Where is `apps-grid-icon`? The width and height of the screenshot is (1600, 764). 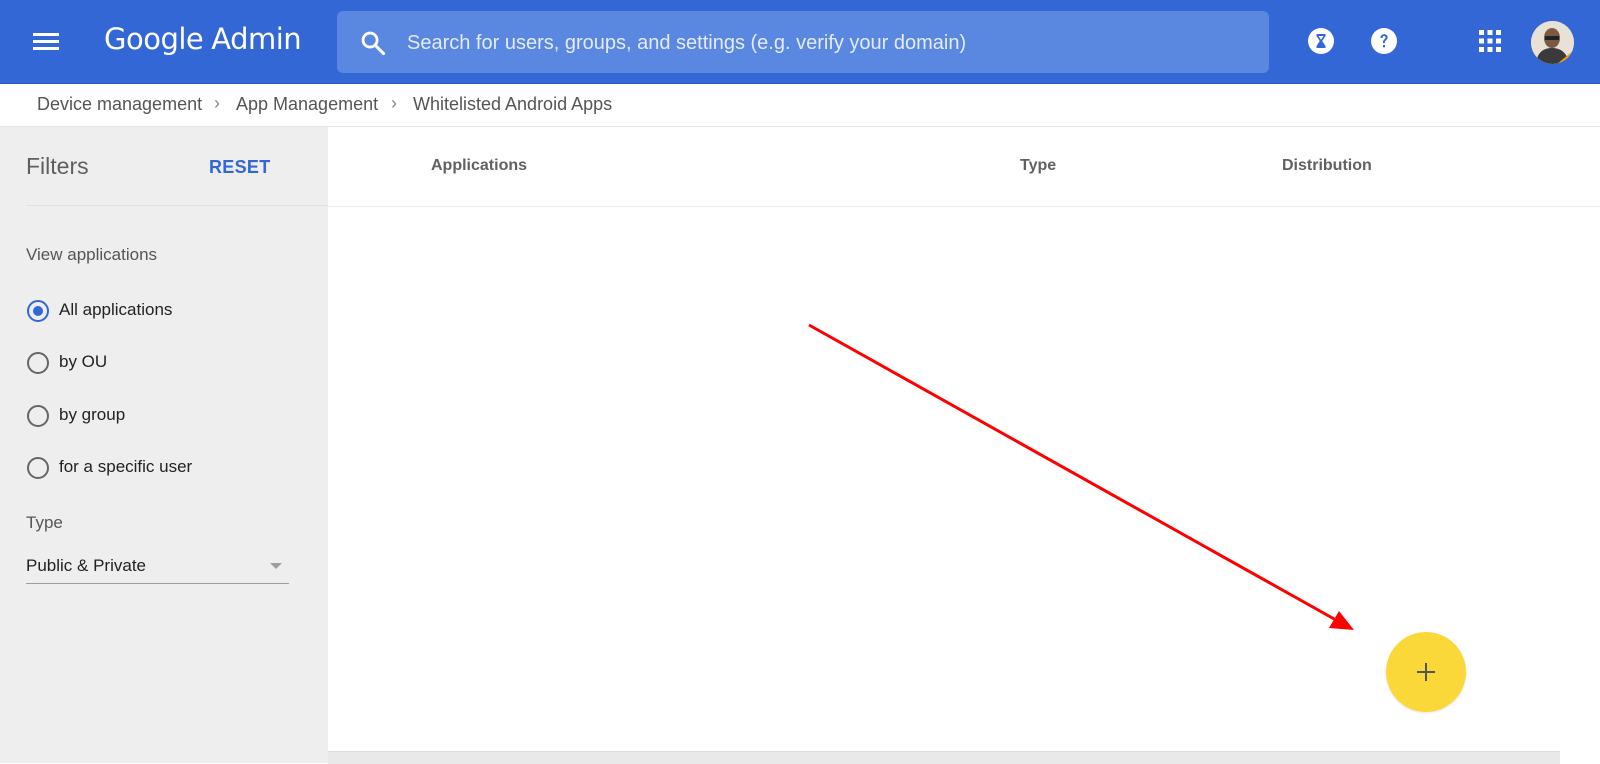 apps-grid-icon is located at coordinates (1490, 41).